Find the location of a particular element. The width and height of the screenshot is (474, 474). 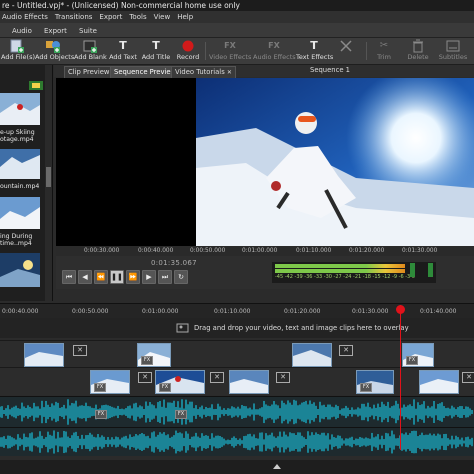

menu-view: View is located at coordinates (162, 17).